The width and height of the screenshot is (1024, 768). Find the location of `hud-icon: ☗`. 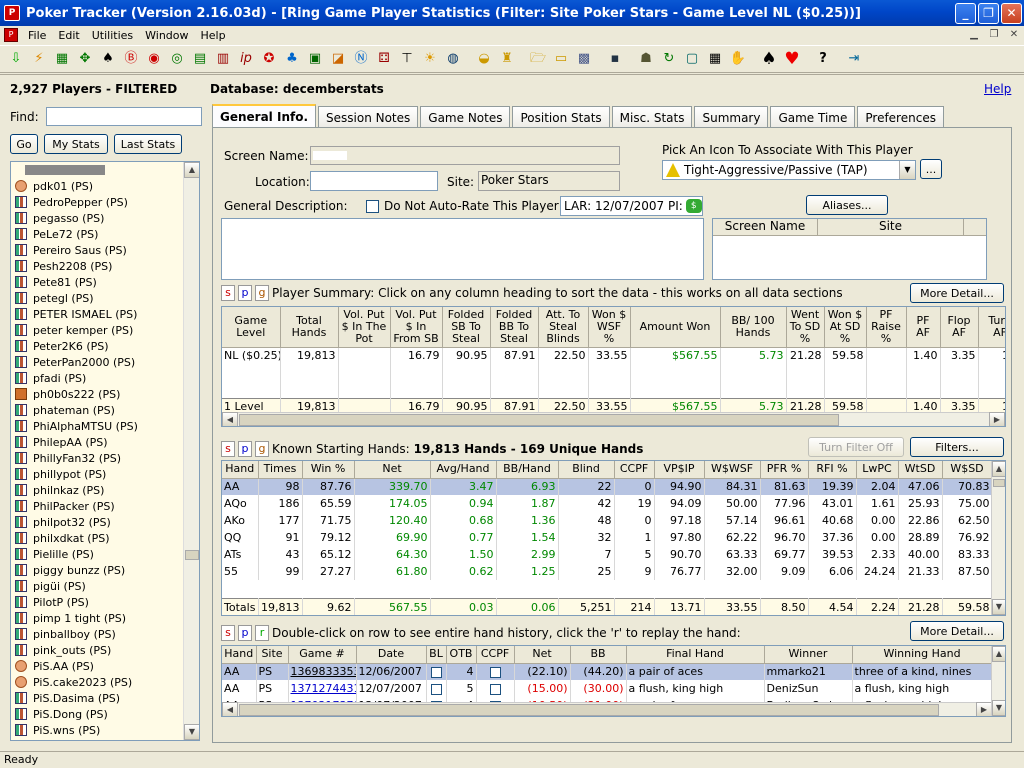

hud-icon: ☗ is located at coordinates (646, 59).